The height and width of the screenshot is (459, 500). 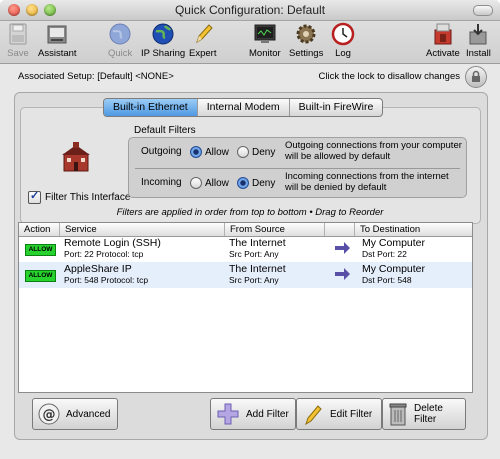 What do you see at coordinates (96, 76) in the screenshot?
I see `associated-setup: Associated Setup: [Default] <NONE>` at bounding box center [96, 76].